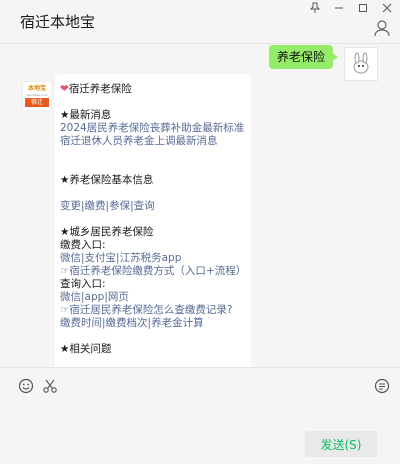  What do you see at coordinates (153, 271) in the screenshot?
I see `pay-method-link: ☞宿迁养老保险缴费方式（入口+流程）` at bounding box center [153, 271].